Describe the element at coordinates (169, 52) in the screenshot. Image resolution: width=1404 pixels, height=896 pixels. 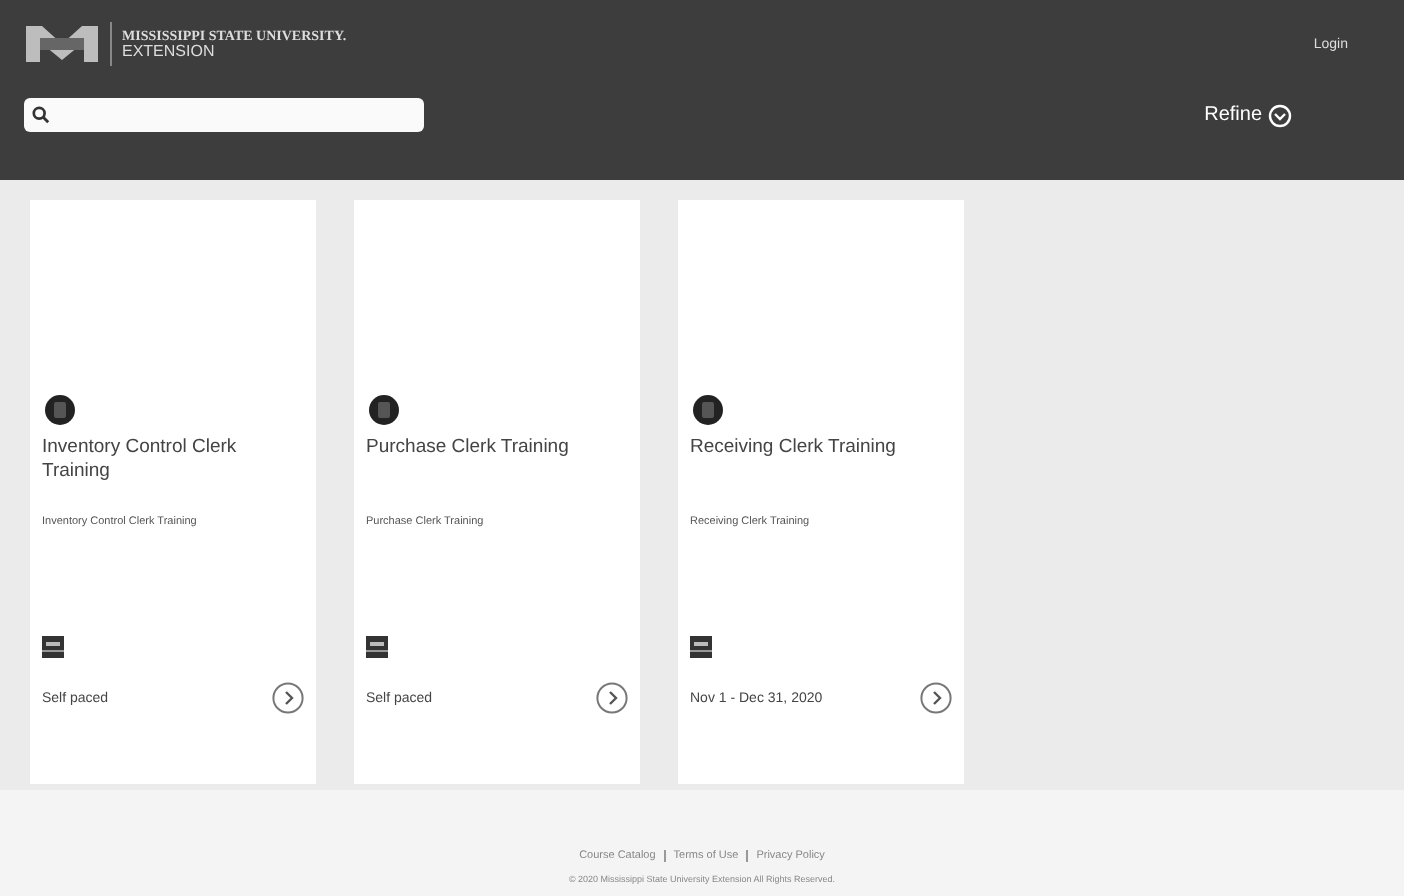
I see `logo-subtitle: EXTENSION` at that location.